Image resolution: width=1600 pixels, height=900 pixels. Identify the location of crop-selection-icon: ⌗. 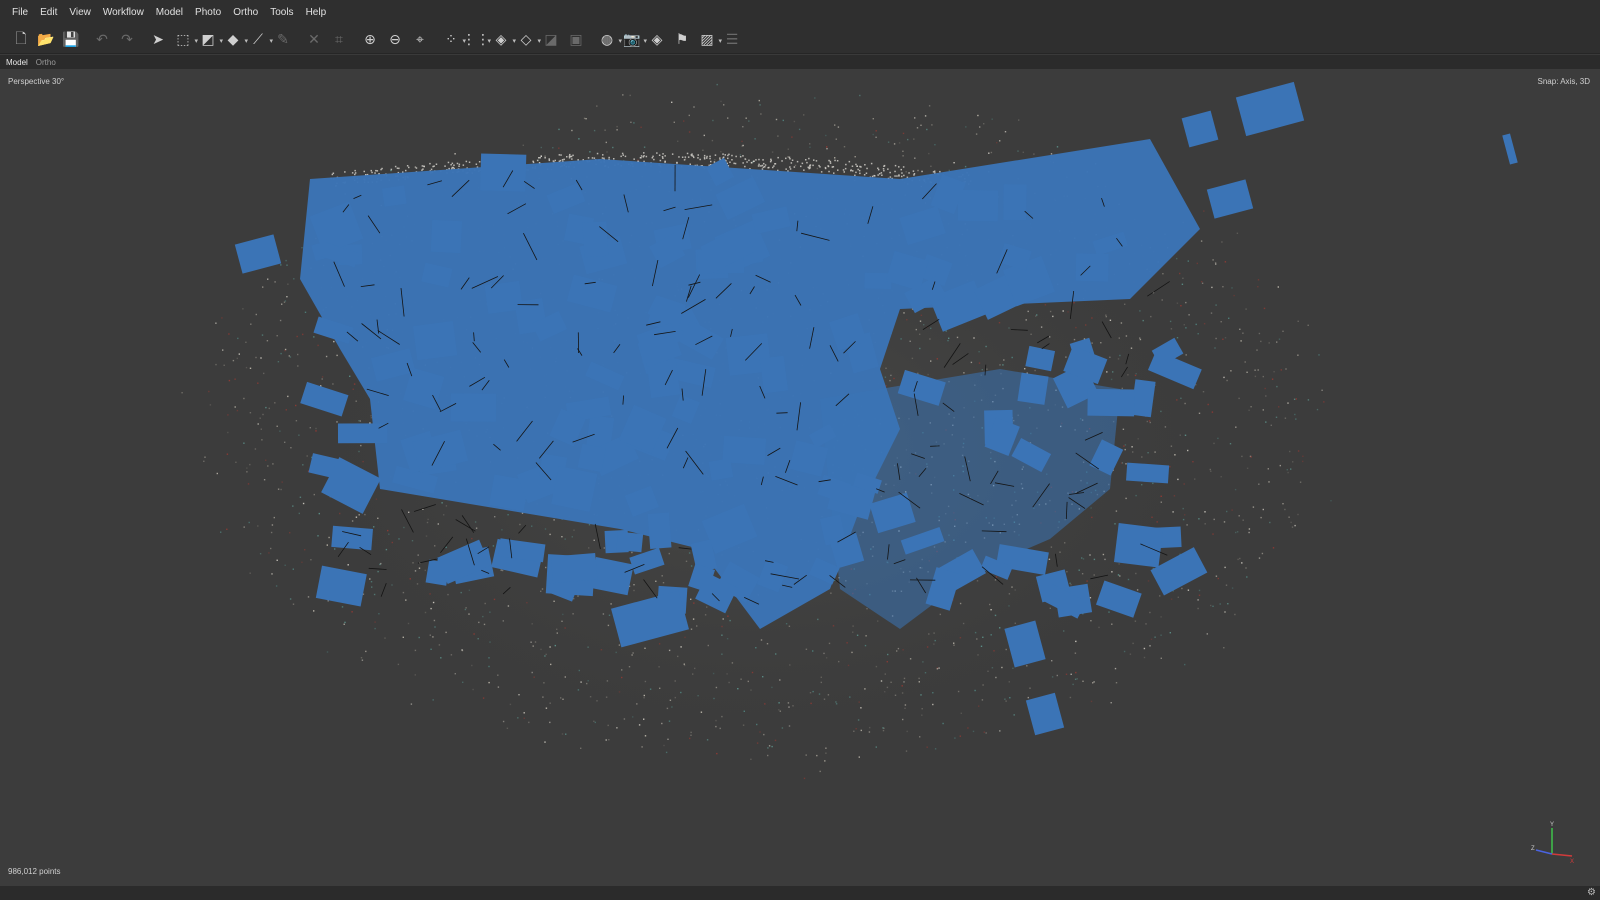
(339, 40).